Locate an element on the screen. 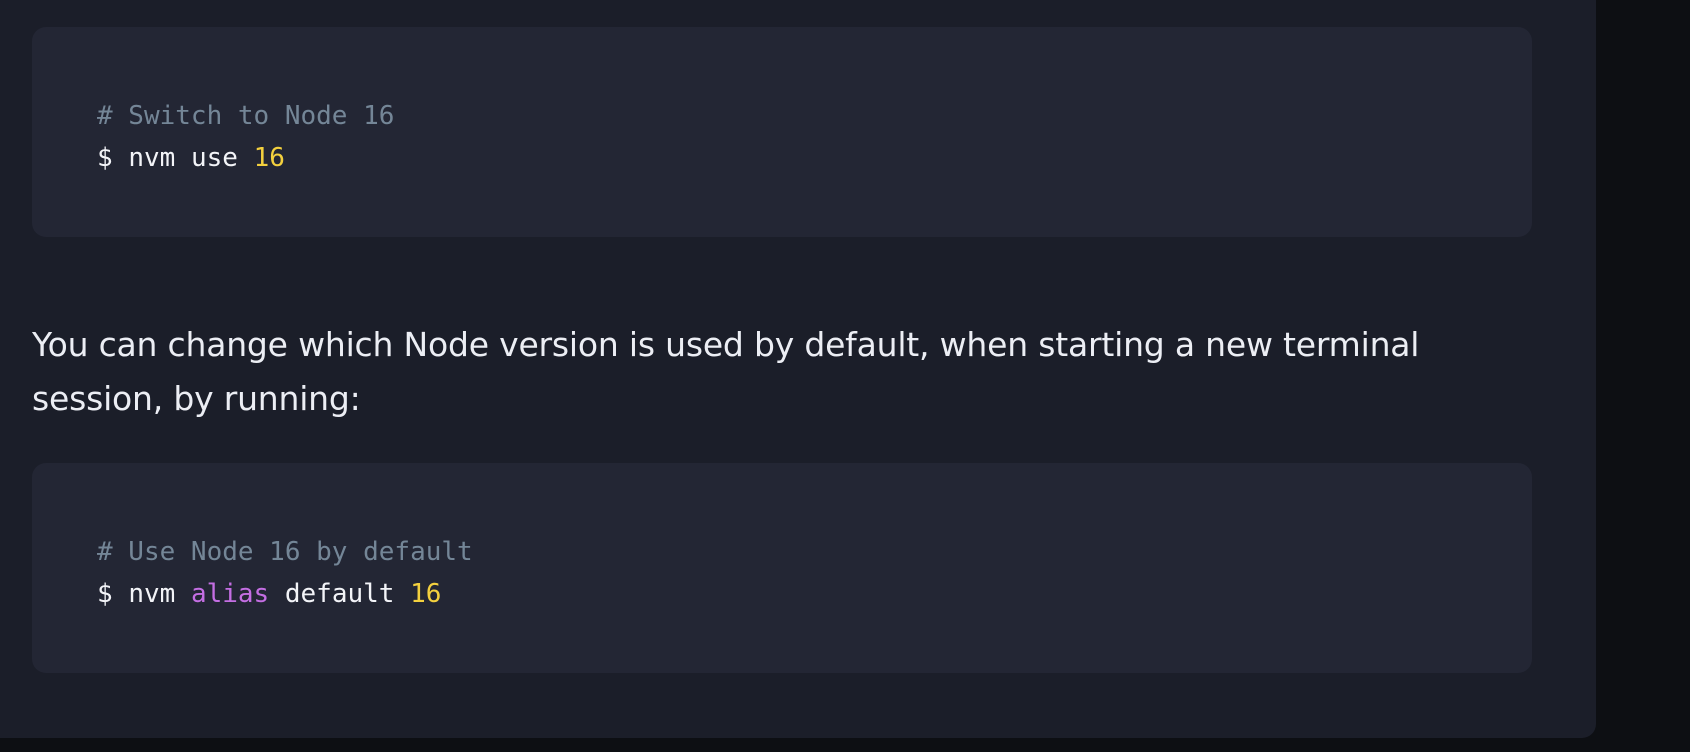 Image resolution: width=1690 pixels, height=752 pixels. command-alias-name: default is located at coordinates (339, 594).